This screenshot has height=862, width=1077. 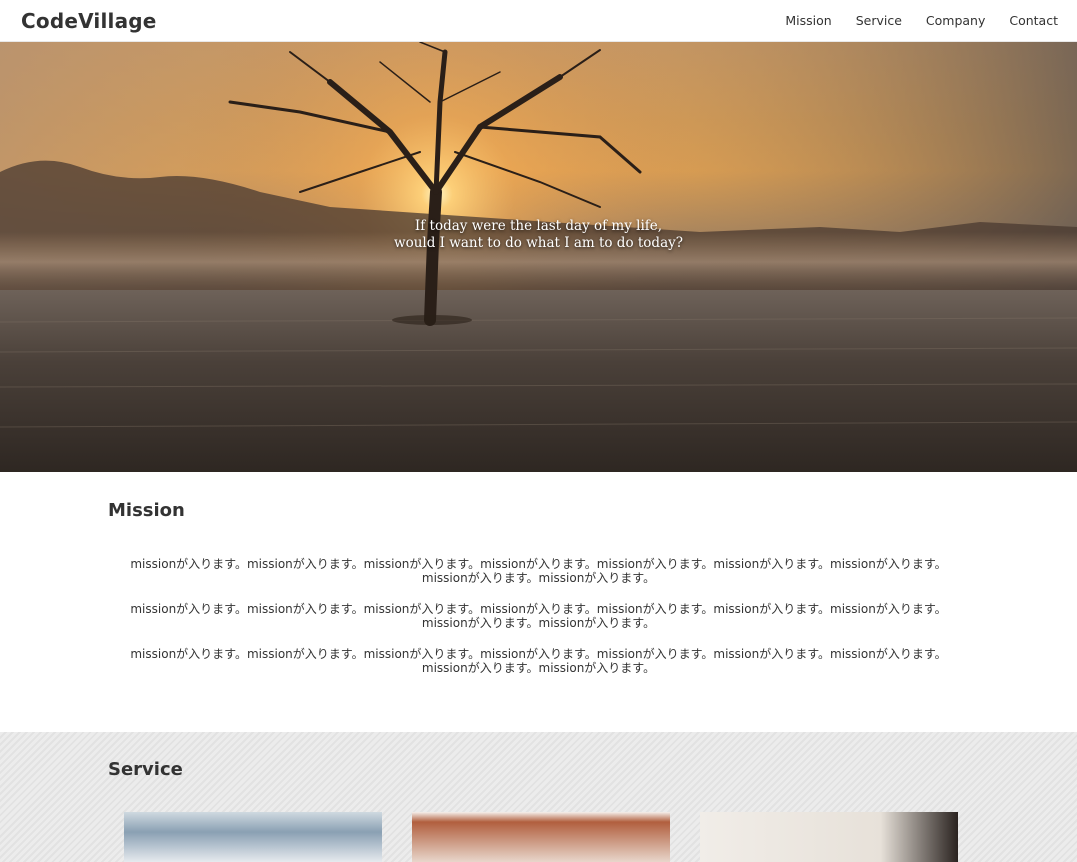 I want to click on nav-link-service: Service, so click(x=879, y=20).